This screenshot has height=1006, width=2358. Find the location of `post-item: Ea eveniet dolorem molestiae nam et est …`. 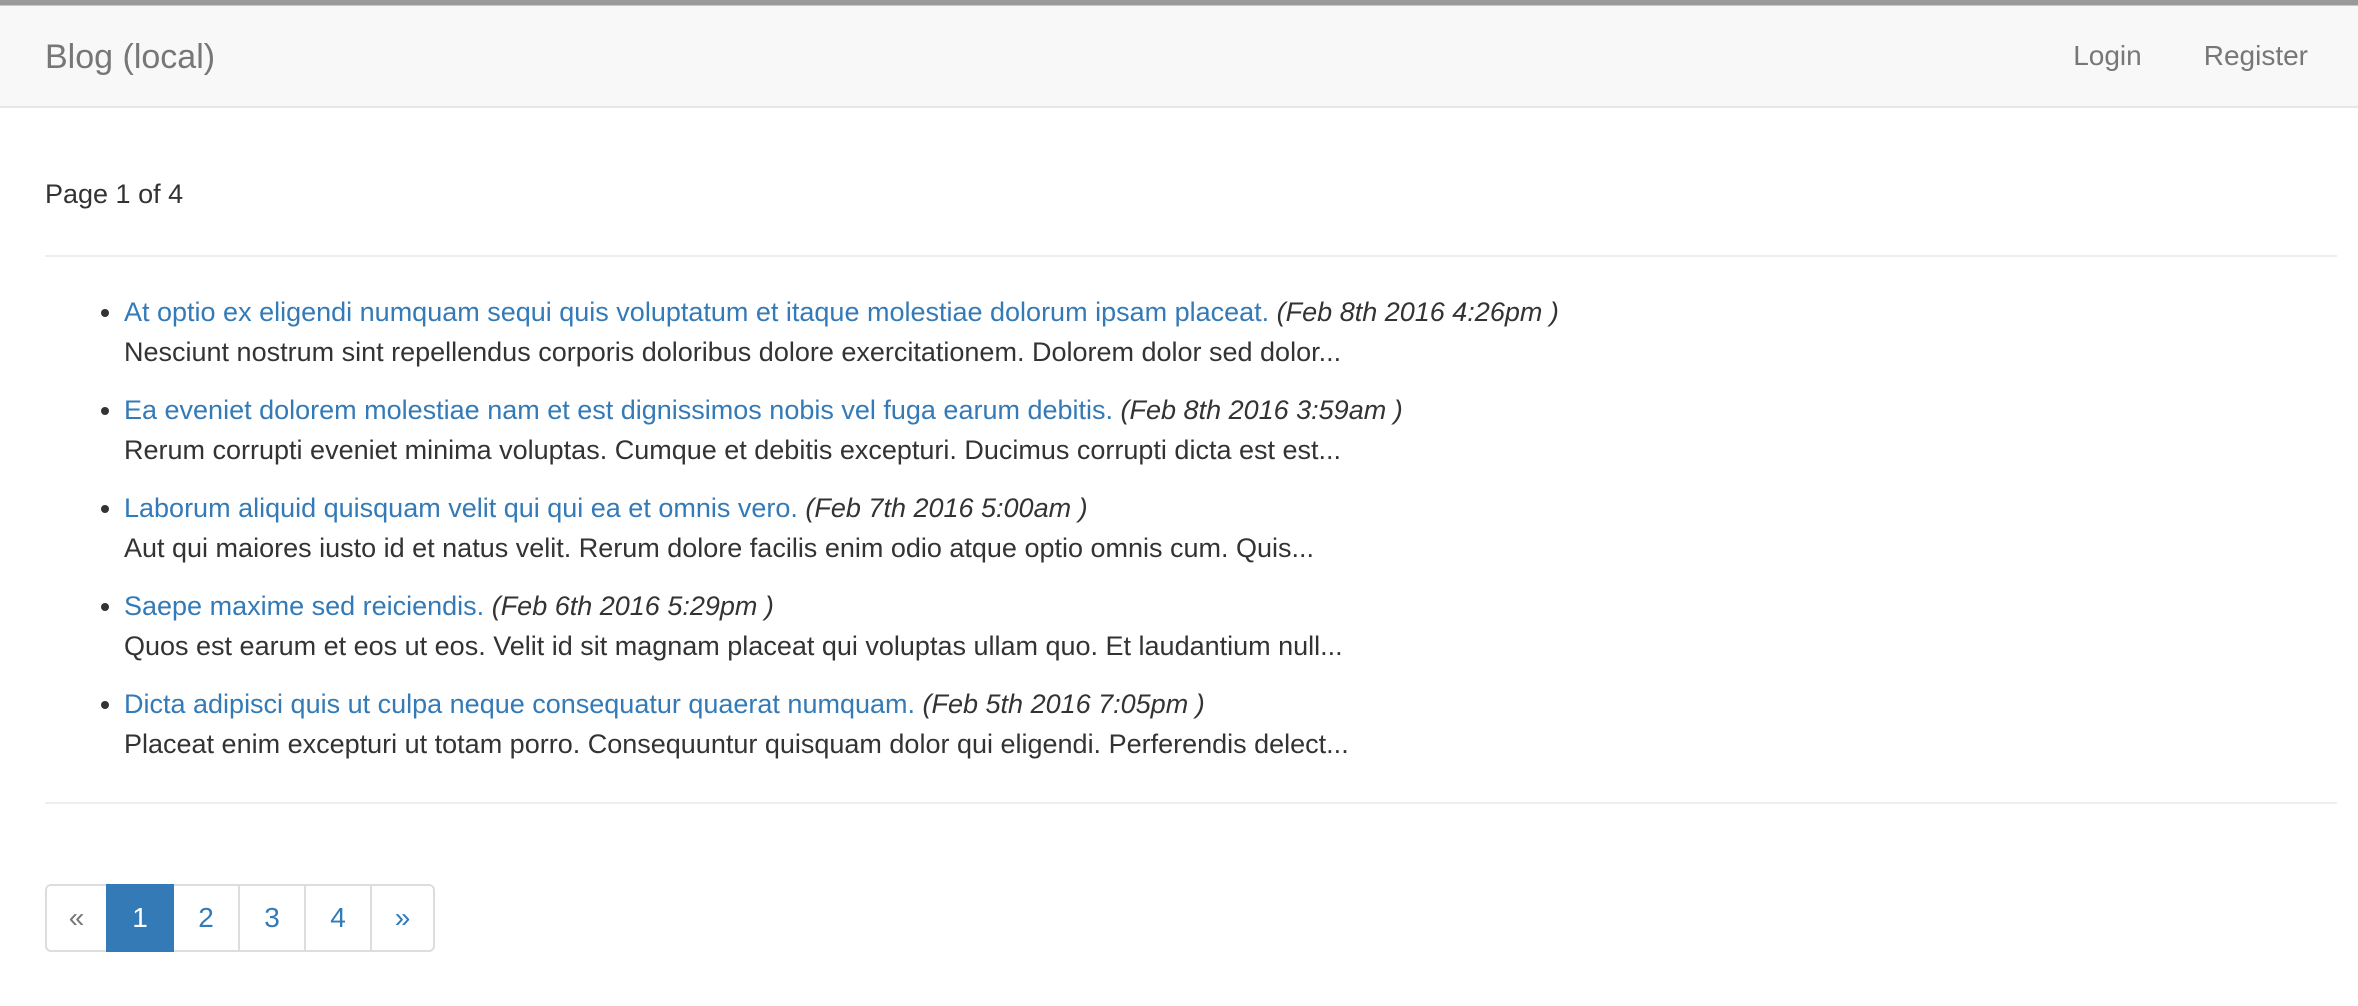

post-item: Ea eveniet dolorem molestiae nam et est … is located at coordinates (1230, 430).